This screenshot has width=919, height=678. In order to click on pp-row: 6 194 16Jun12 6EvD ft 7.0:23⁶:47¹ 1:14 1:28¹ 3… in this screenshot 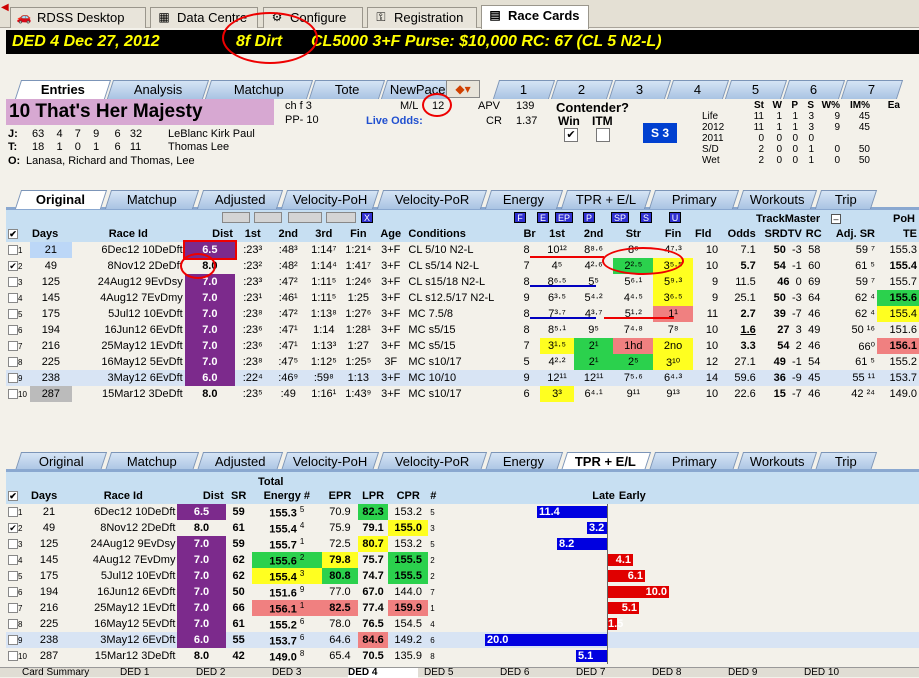, I will do `click(462, 330)`.